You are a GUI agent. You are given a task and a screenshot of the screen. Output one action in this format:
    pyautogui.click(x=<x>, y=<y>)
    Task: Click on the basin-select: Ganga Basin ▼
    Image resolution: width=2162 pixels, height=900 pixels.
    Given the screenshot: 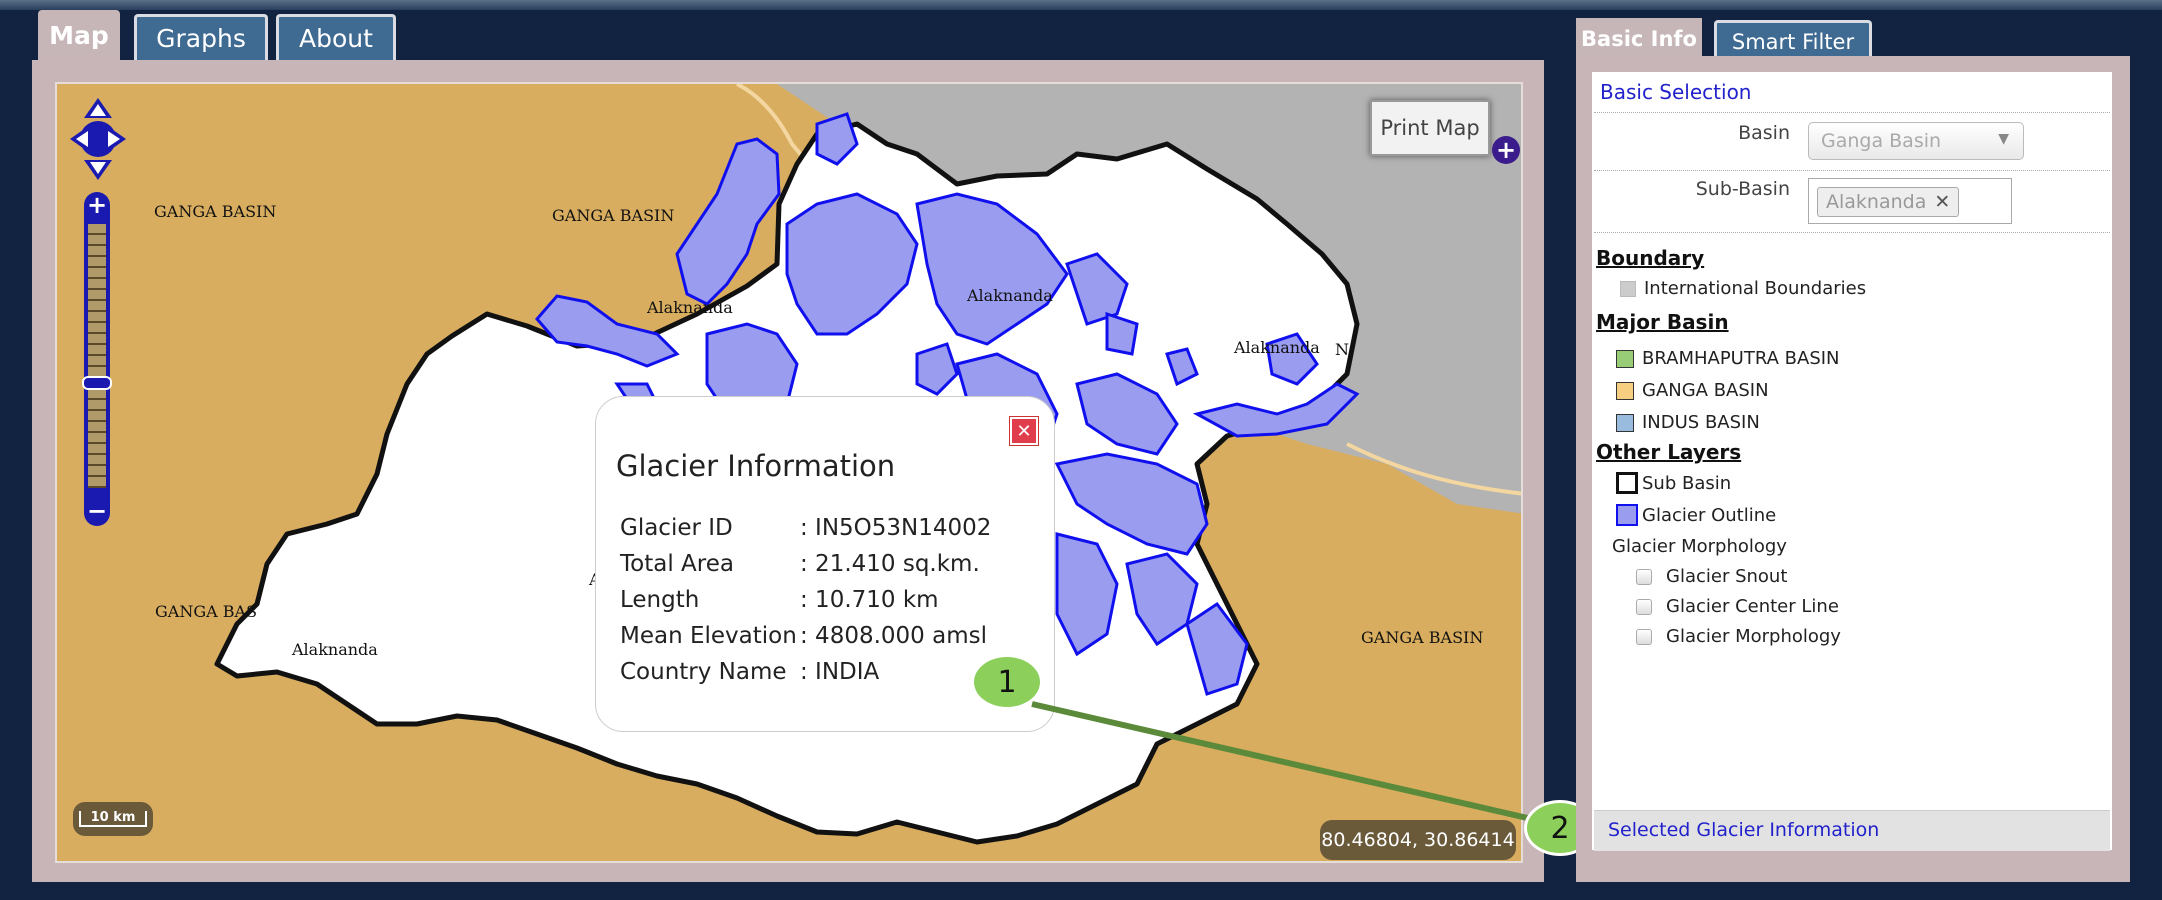 What is the action you would take?
    pyautogui.click(x=1916, y=141)
    